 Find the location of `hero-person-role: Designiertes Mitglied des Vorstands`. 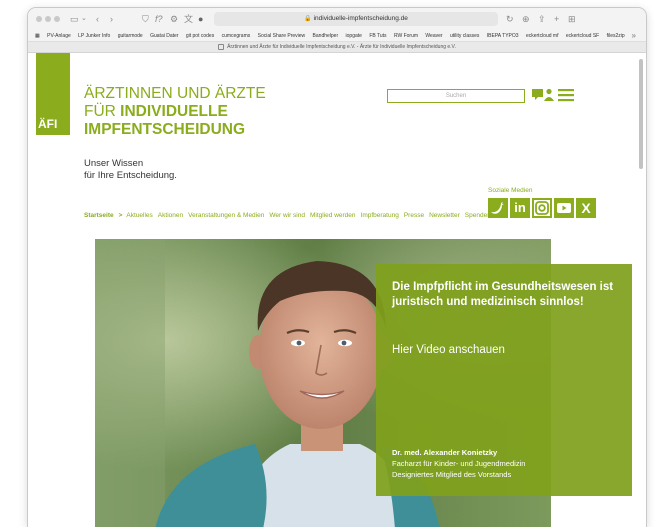

hero-person-role: Designiertes Mitglied des Vorstands is located at coordinates (452, 474).